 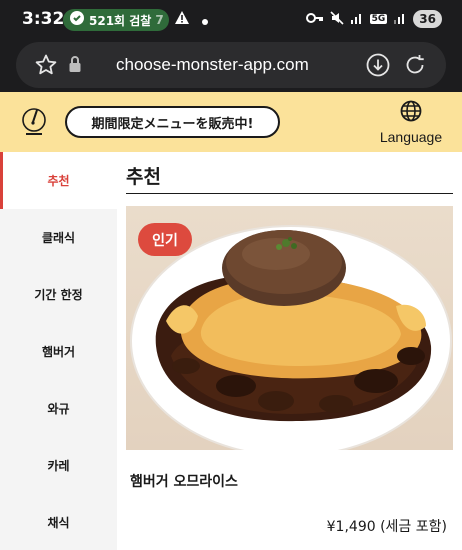 I want to click on app-notification-icon, so click(x=77, y=20).